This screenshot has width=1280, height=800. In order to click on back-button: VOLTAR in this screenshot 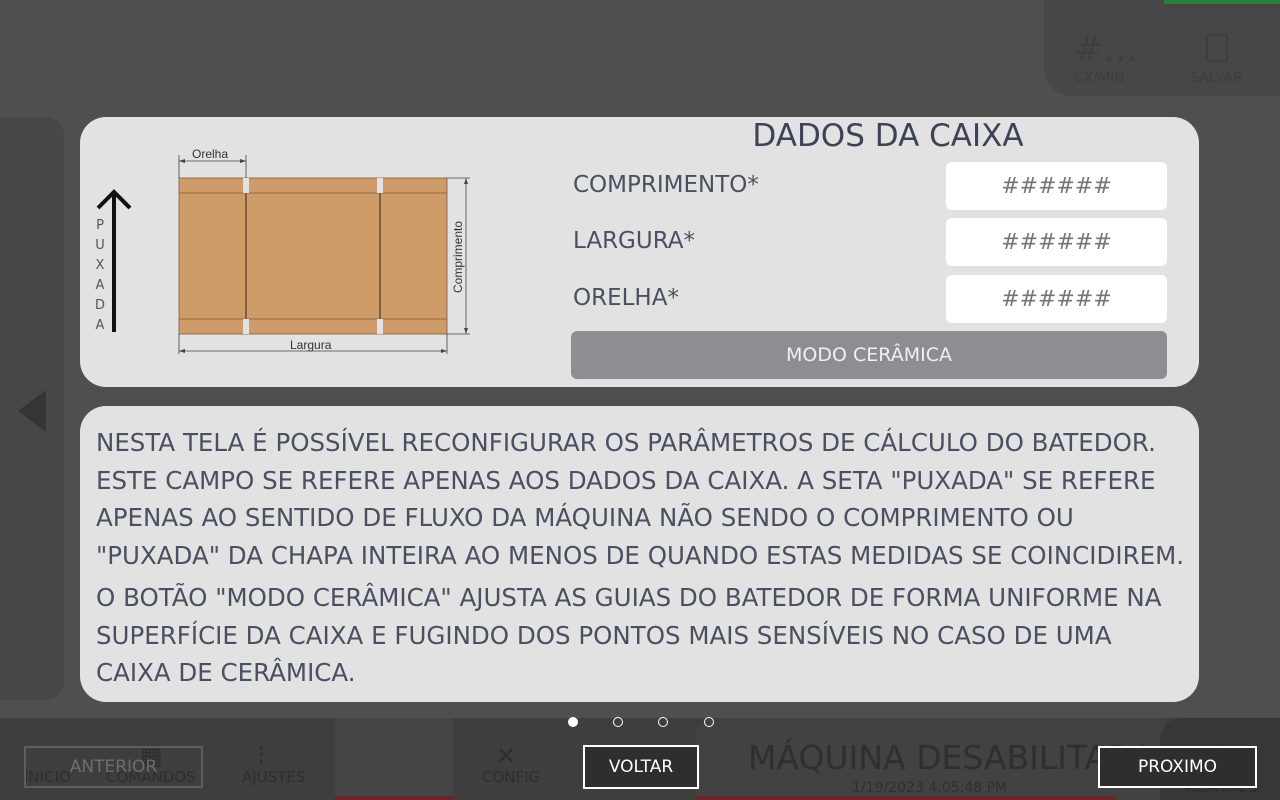, I will do `click(641, 767)`.